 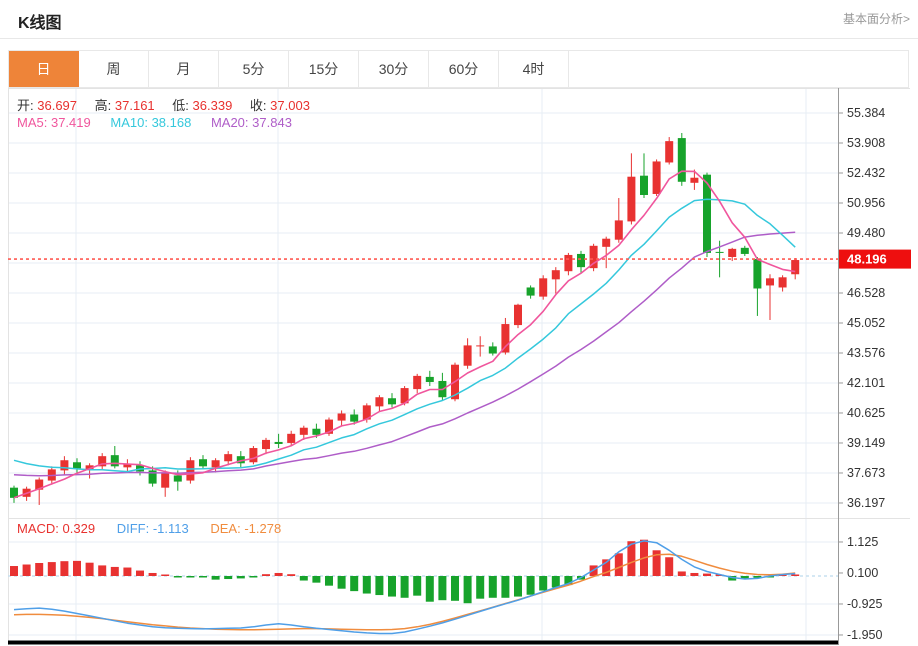 What do you see at coordinates (864, 604) in the screenshot?
I see `macd-axis-tick: -0.925` at bounding box center [864, 604].